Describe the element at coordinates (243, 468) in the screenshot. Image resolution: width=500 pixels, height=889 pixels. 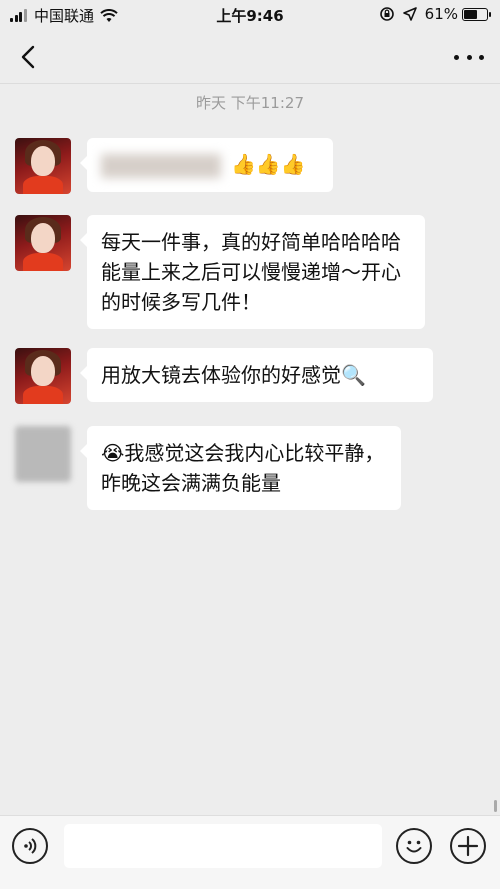
I see `message-text: 😭我感觉这会我内心比较平静，昨晚这会满满负能量` at that location.